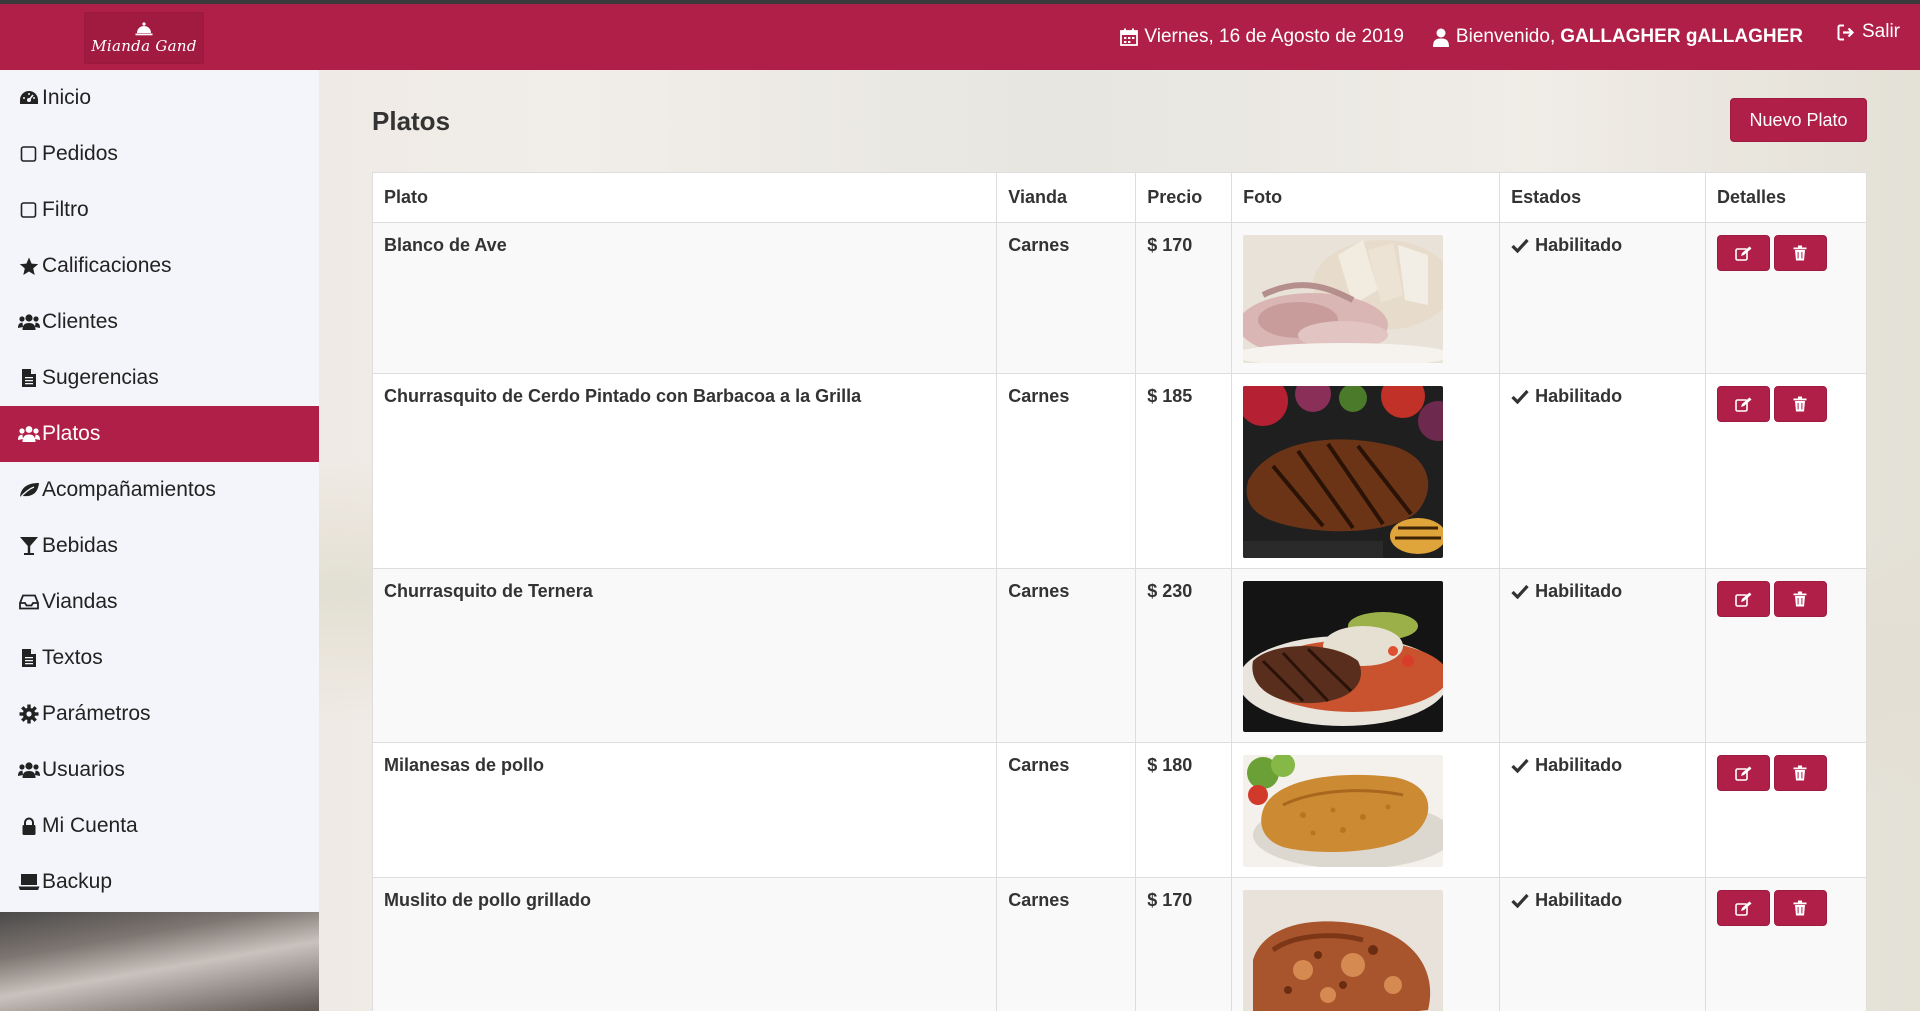 The height and width of the screenshot is (1011, 1920). Describe the element at coordinates (159, 546) in the screenshot. I see `sidebar-item-bebidas: Bebidas` at that location.